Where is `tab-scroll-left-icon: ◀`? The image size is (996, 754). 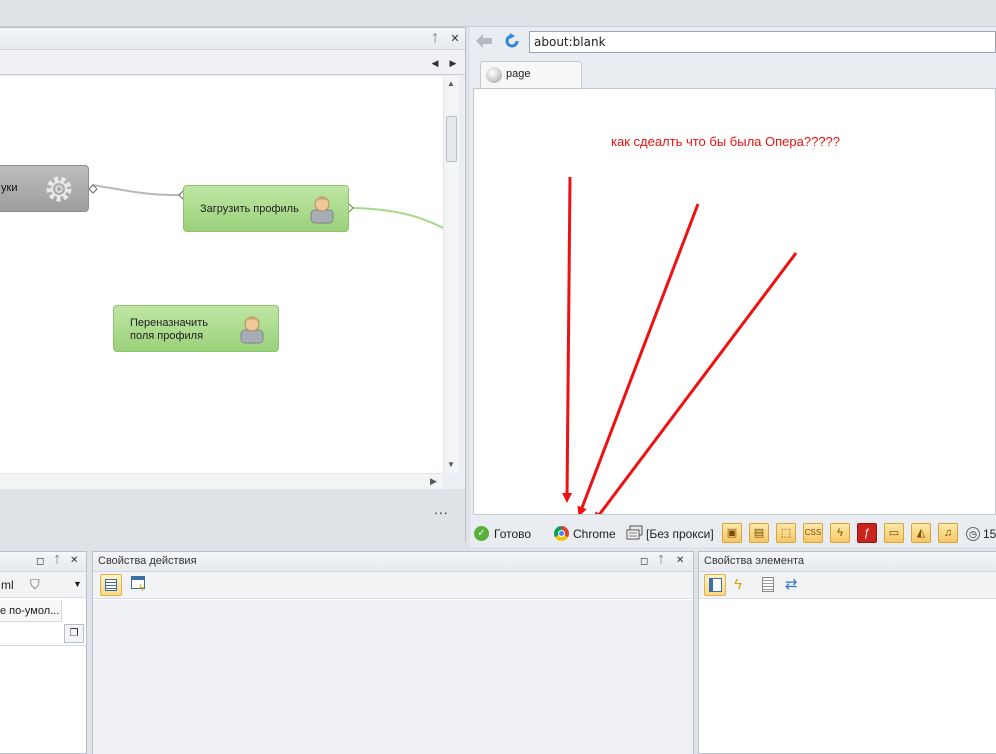
tab-scroll-left-icon: ◀ is located at coordinates (435, 63).